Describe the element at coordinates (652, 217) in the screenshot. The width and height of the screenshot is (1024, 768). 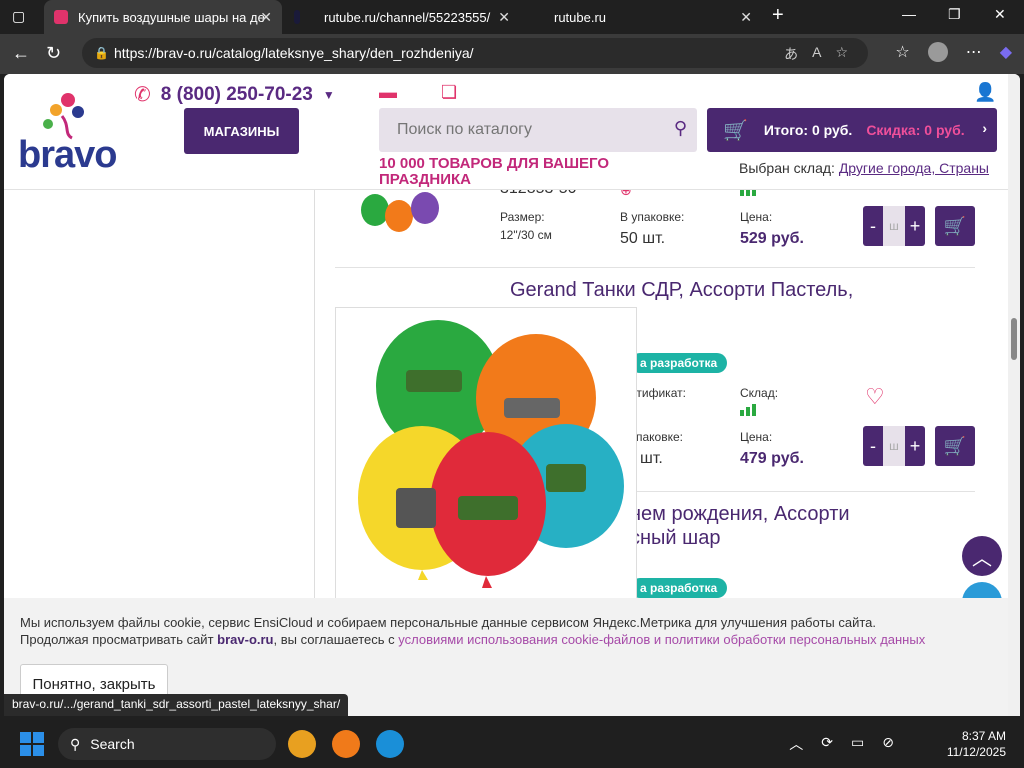
I see `pack-label: В упаковке:` at that location.